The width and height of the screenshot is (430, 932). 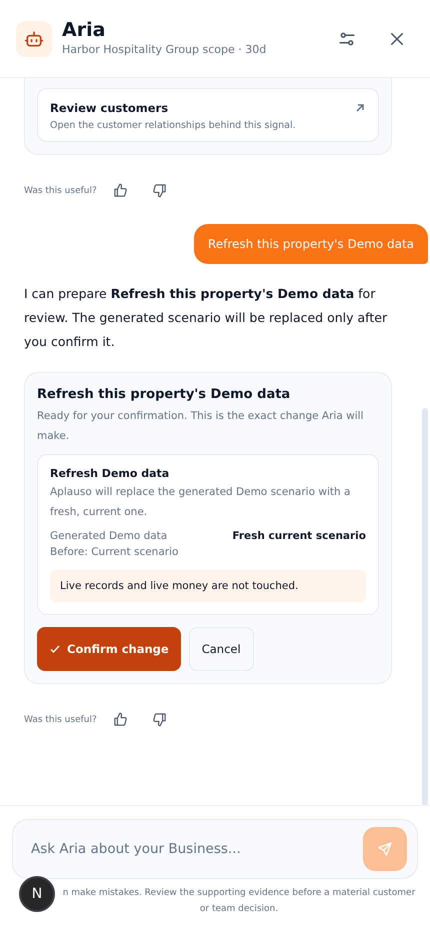 What do you see at coordinates (109, 536) in the screenshot?
I see `field-label: Generated Demo data` at bounding box center [109, 536].